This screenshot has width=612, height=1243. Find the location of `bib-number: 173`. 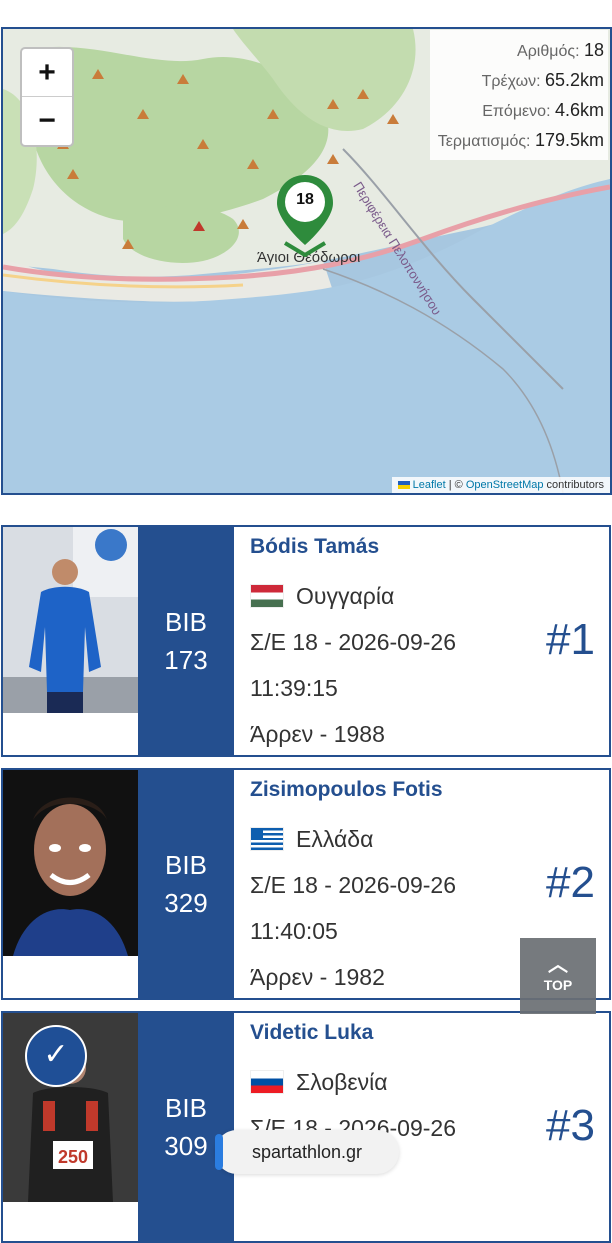

bib-number: 173 is located at coordinates (186, 660).